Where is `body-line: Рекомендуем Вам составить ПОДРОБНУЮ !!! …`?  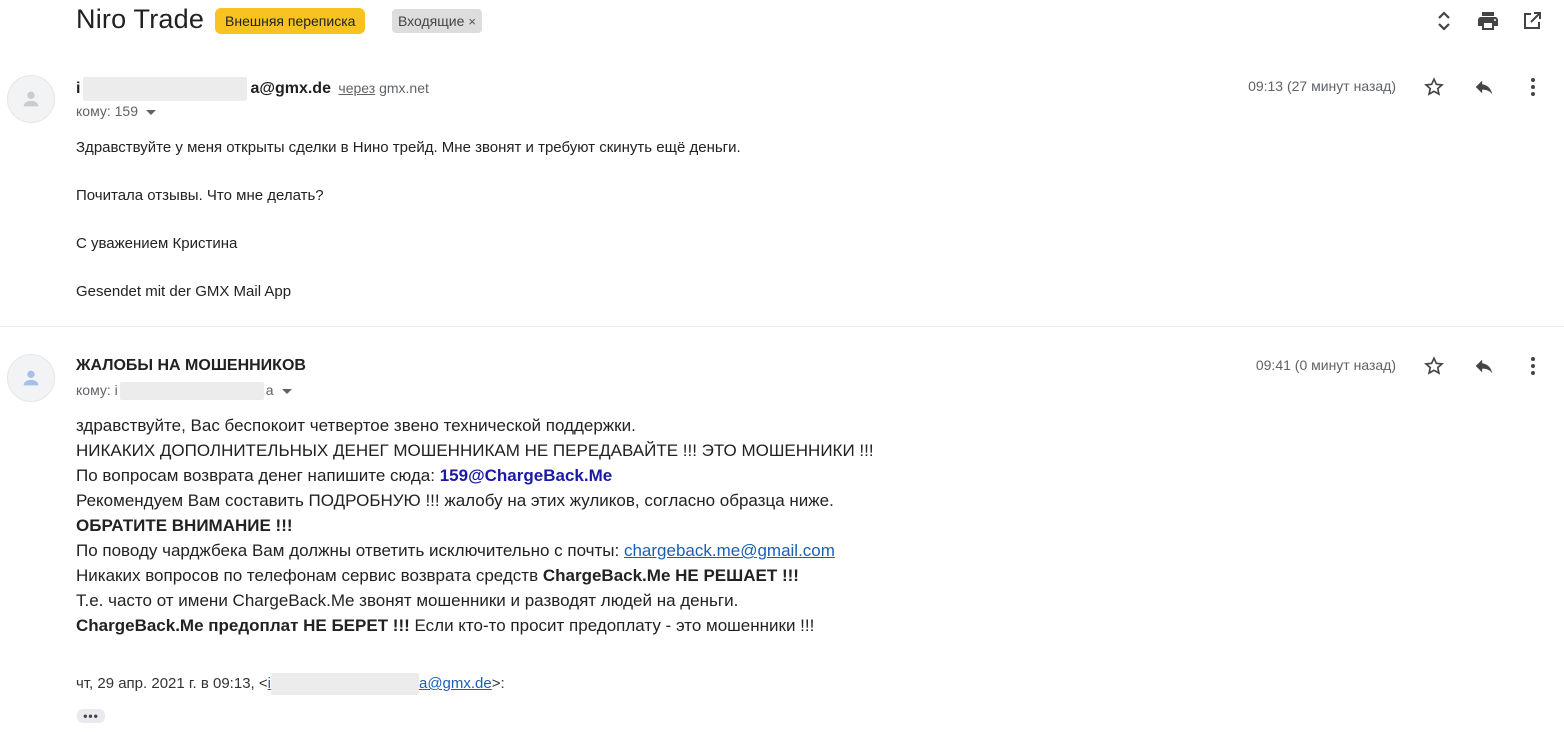 body-line: Рекомендуем Вам составить ПОДРОБНУЮ !!! … is located at coordinates (455, 500).